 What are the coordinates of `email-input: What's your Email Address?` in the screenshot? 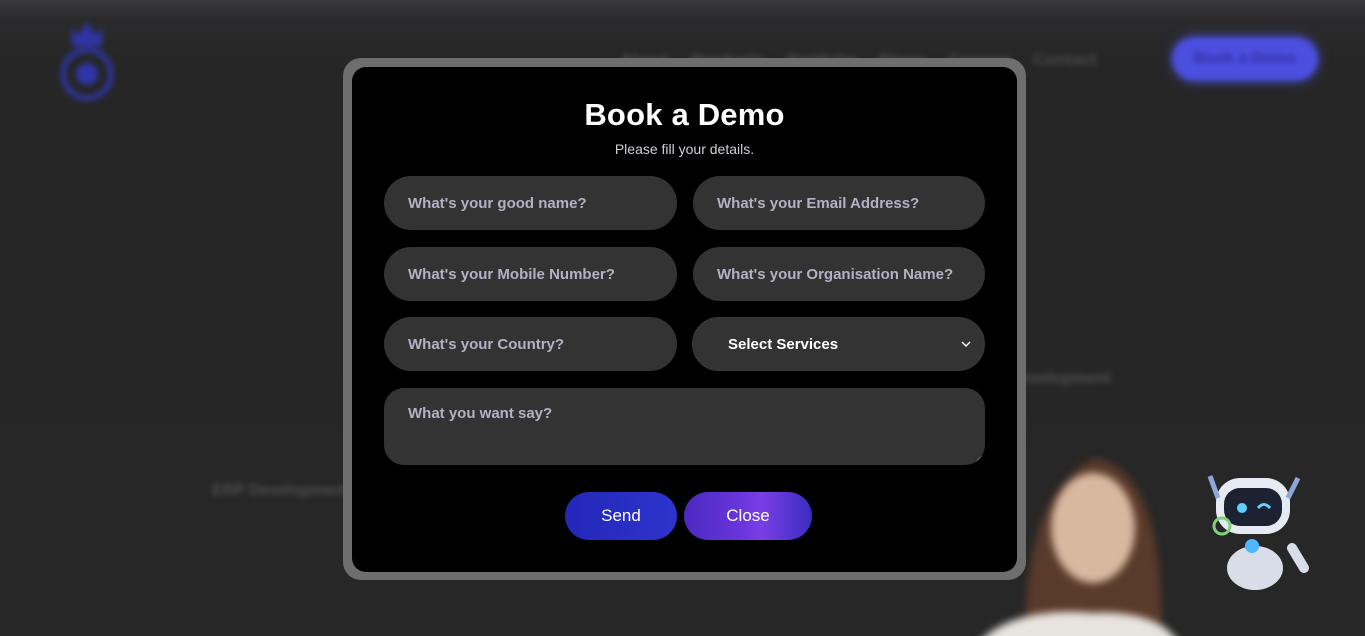 It's located at (839, 203).